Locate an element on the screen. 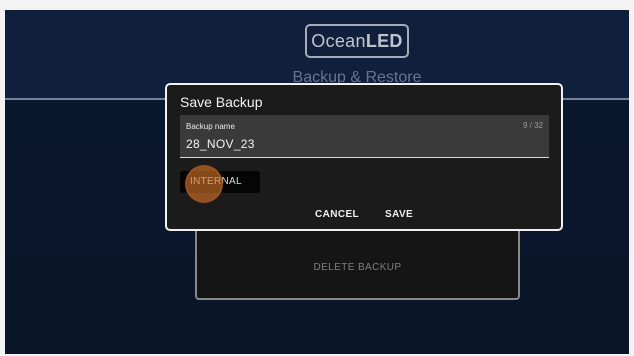 The width and height of the screenshot is (634, 356). save-button: SAVE is located at coordinates (399, 214).